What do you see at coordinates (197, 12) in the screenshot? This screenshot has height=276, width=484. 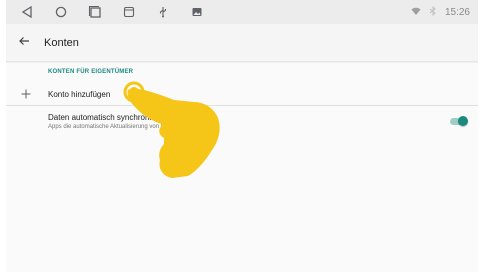 I see `image-icon` at bounding box center [197, 12].